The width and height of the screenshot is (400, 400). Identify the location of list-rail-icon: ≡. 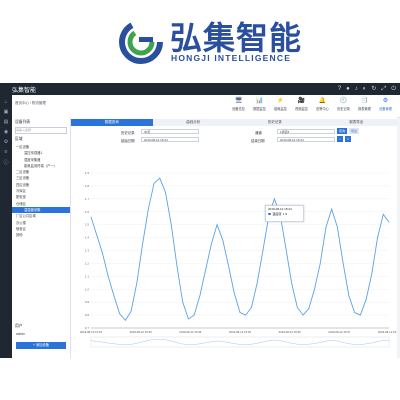
(6, 152).